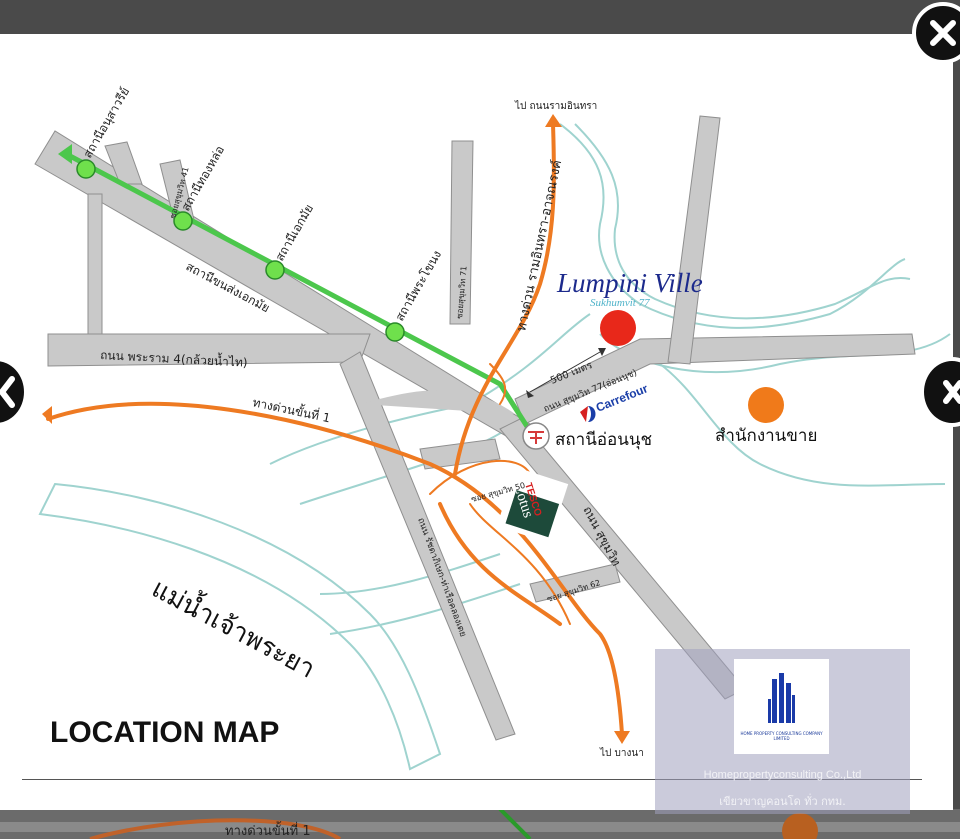  I want to click on project-marker, so click(618, 328).